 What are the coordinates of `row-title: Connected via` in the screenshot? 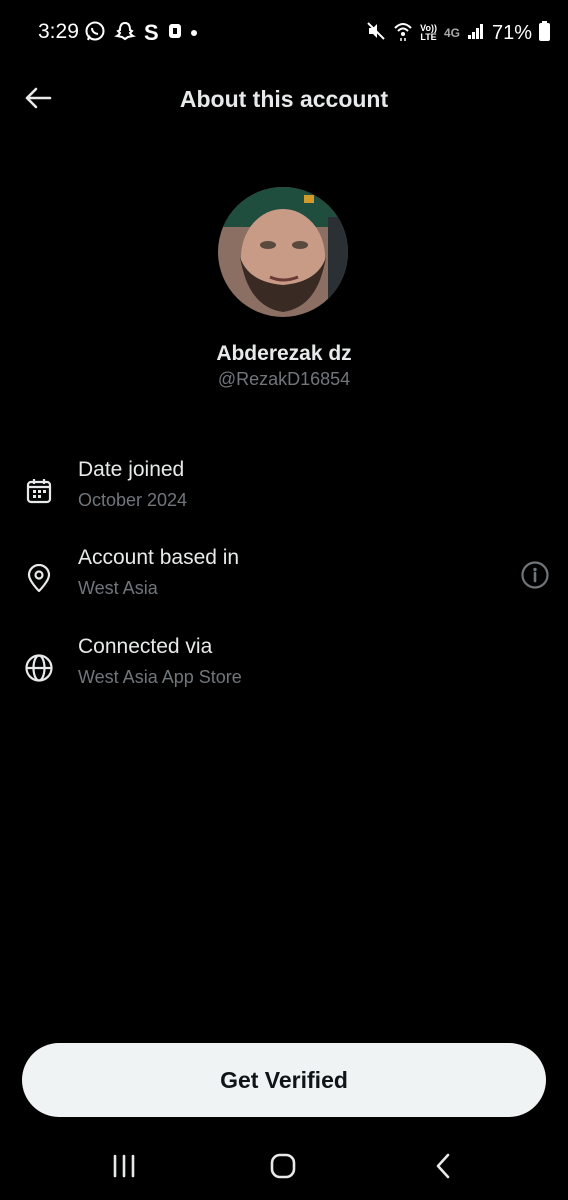 It's located at (145, 646).